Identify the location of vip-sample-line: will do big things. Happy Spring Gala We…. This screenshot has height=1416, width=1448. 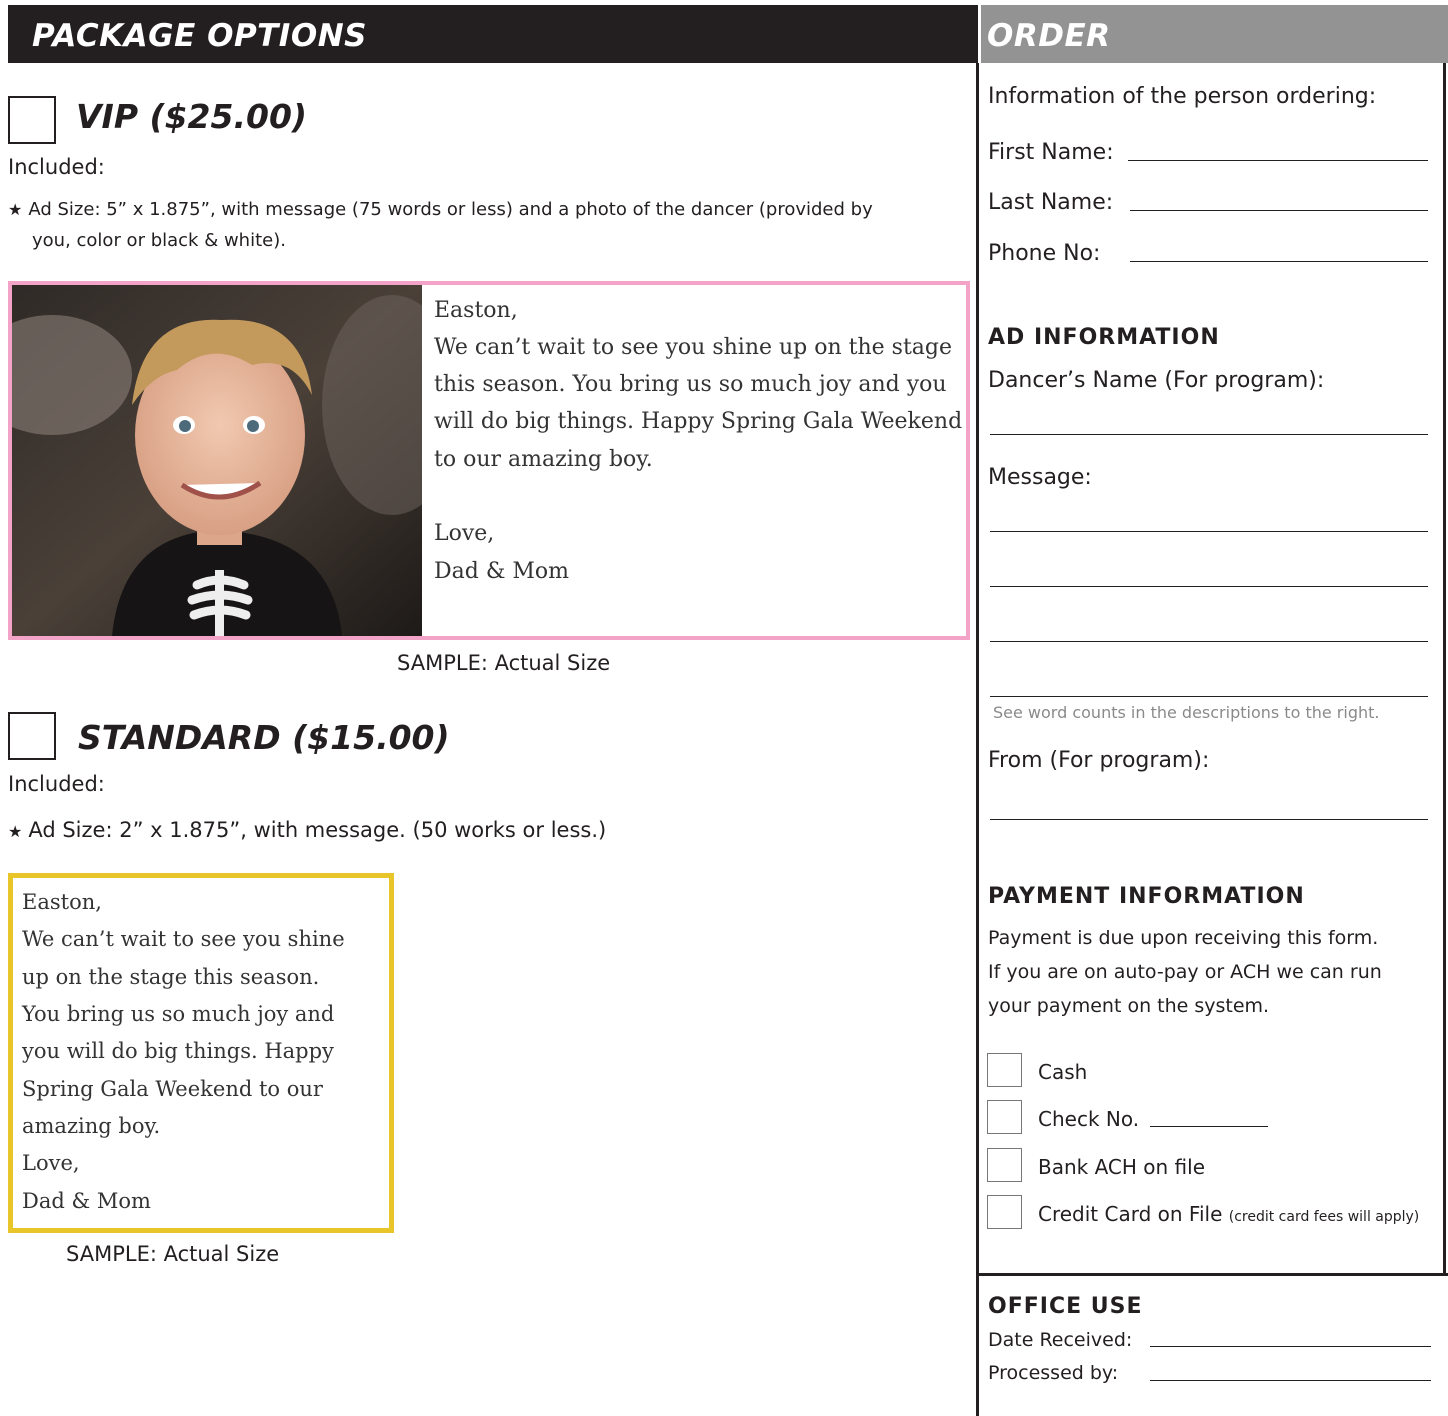
(698, 421).